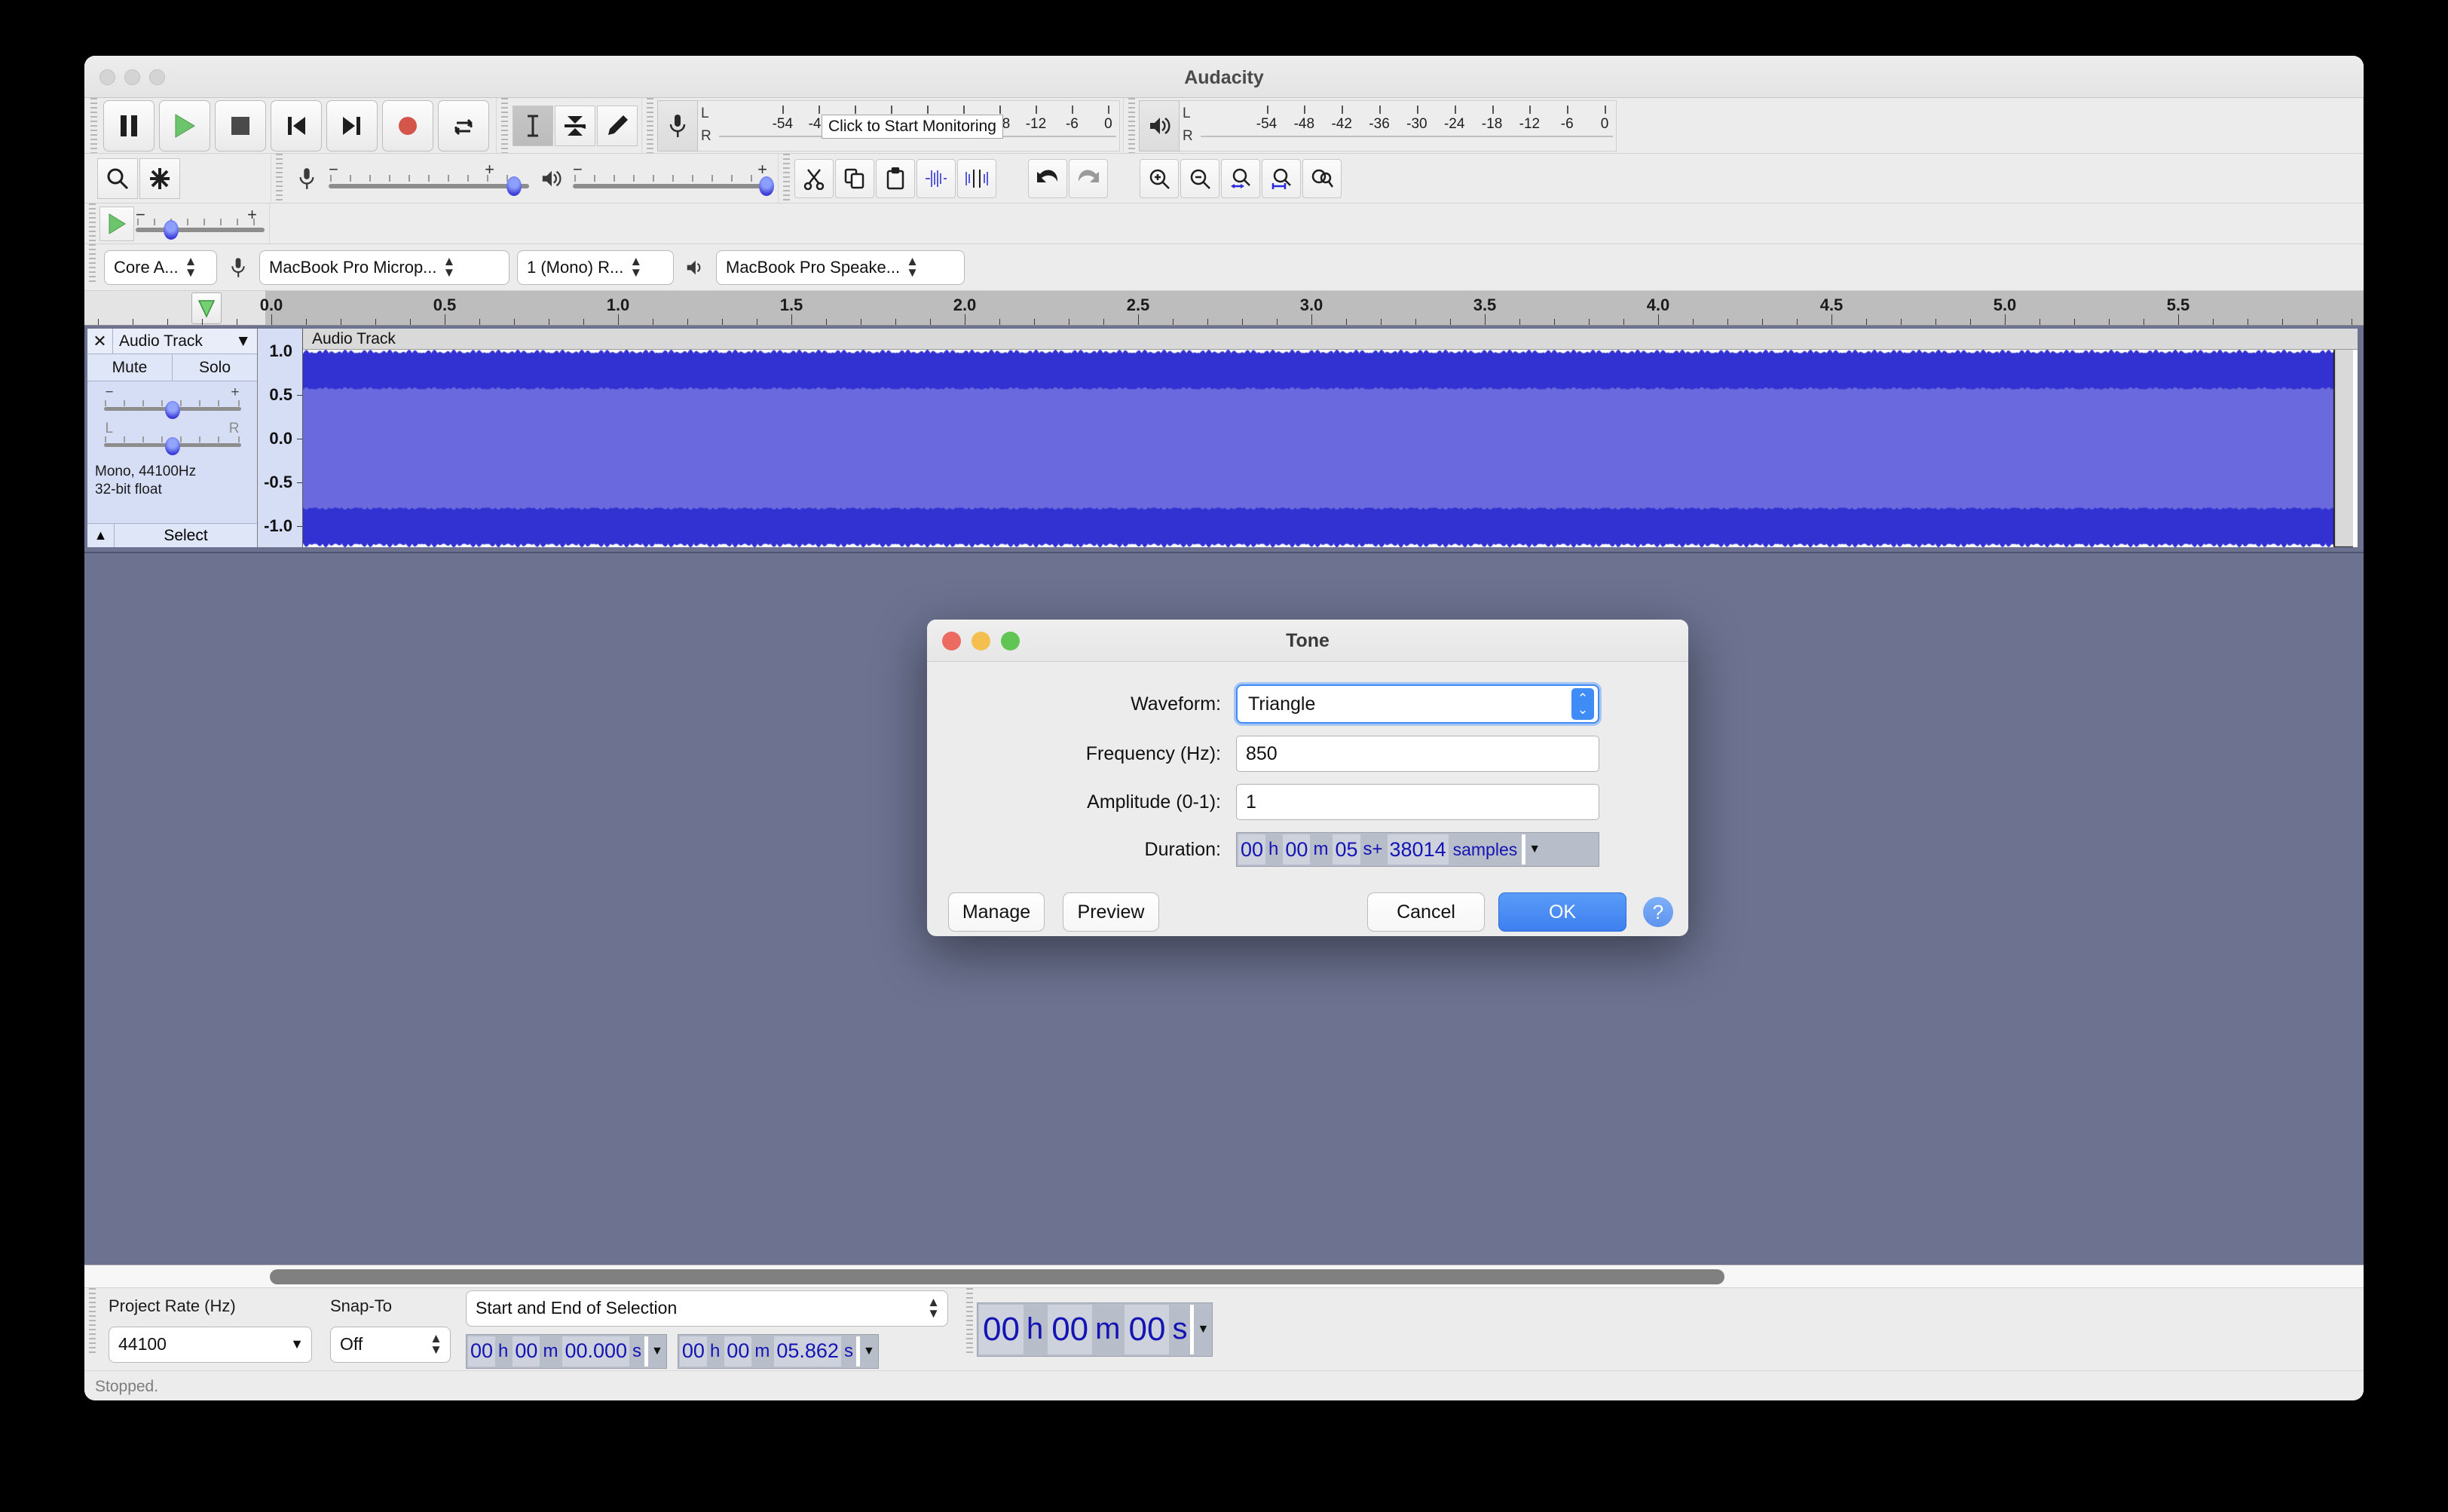 The width and height of the screenshot is (2448, 1512). Describe the element at coordinates (390, 1345) in the screenshot. I see `snap-to-select: Off ▲ ▼` at that location.